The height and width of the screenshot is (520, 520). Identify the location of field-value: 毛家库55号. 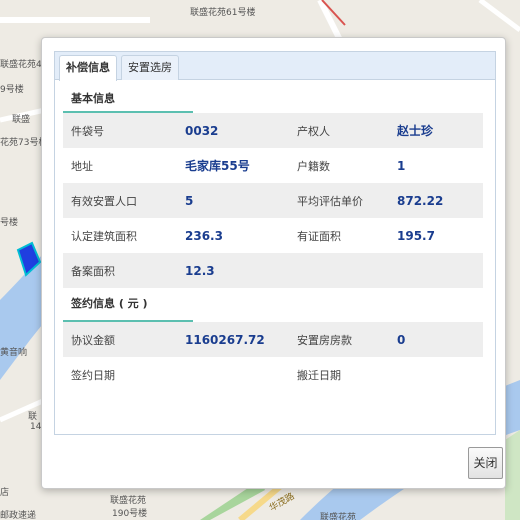
(217, 166).